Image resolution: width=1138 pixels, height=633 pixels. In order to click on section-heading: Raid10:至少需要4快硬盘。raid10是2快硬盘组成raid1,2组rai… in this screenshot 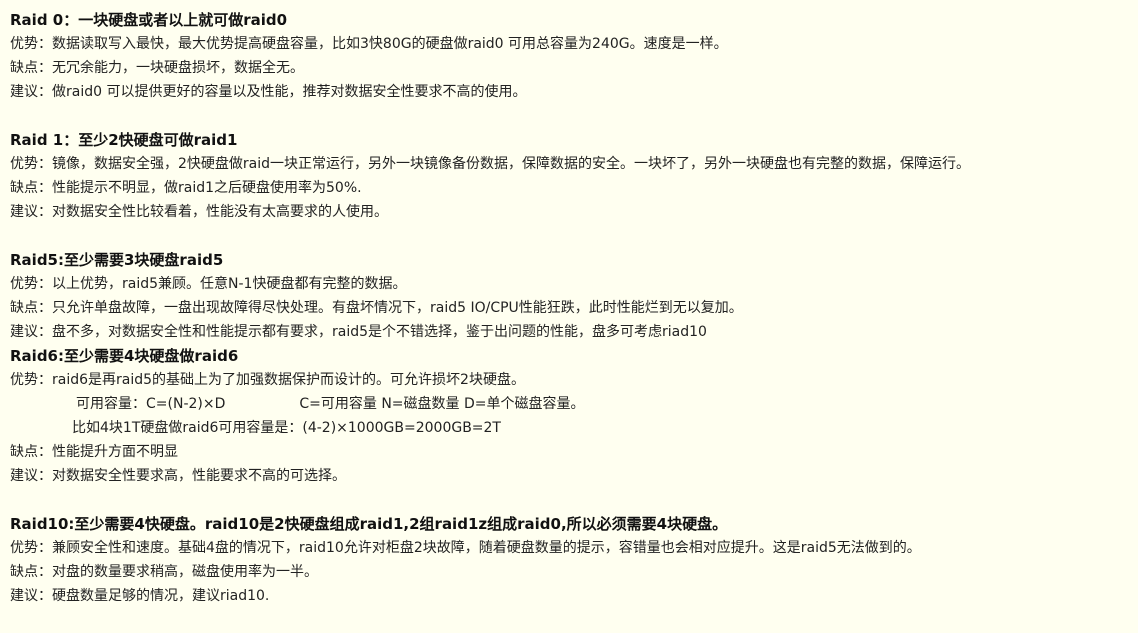, I will do `click(369, 524)`.